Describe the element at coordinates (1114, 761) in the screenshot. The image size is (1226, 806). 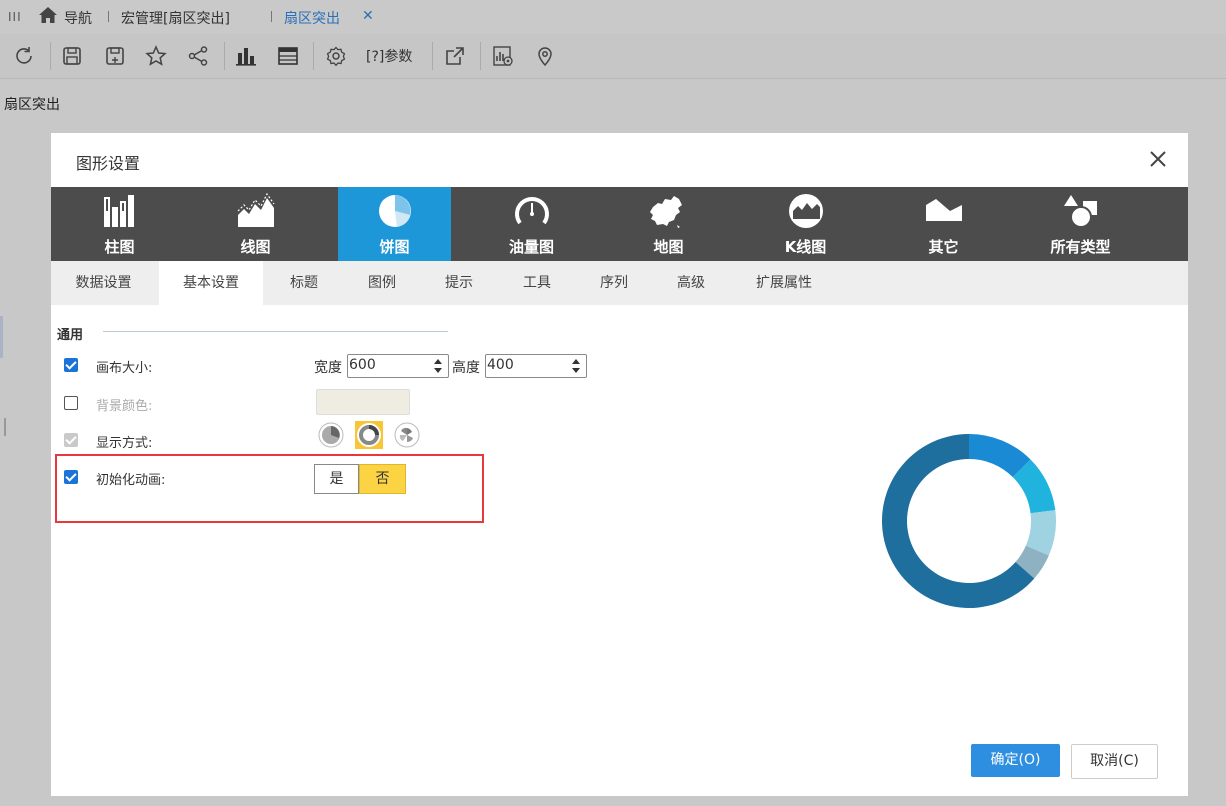
I see `cancel-button: 取消(C)` at that location.